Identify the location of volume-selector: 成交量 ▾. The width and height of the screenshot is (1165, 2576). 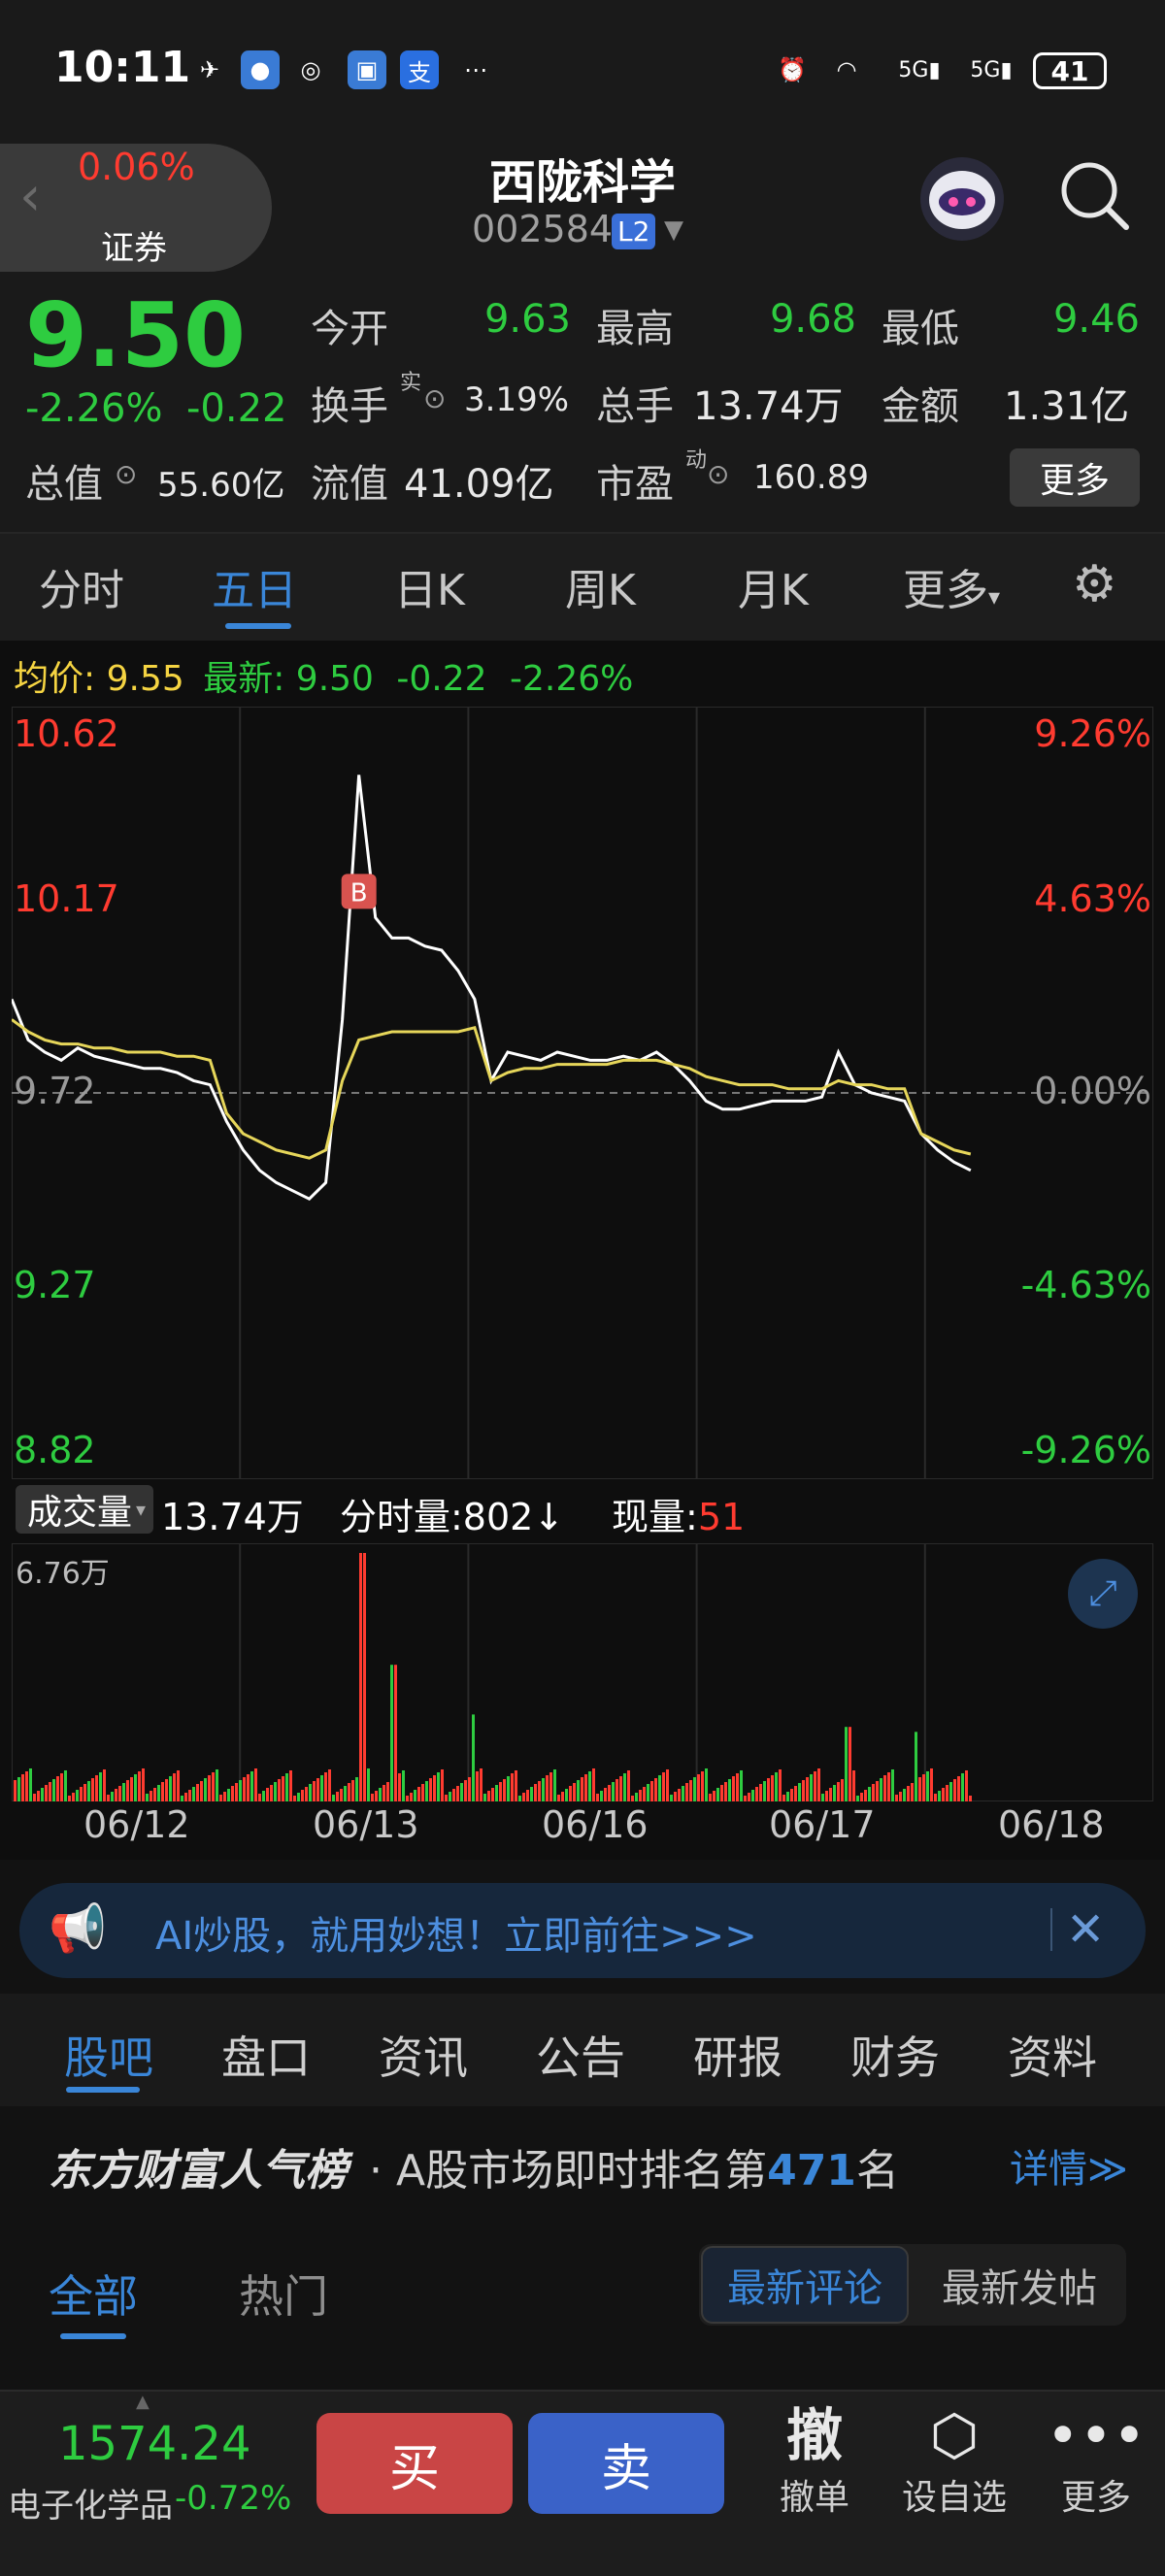
(84, 1509).